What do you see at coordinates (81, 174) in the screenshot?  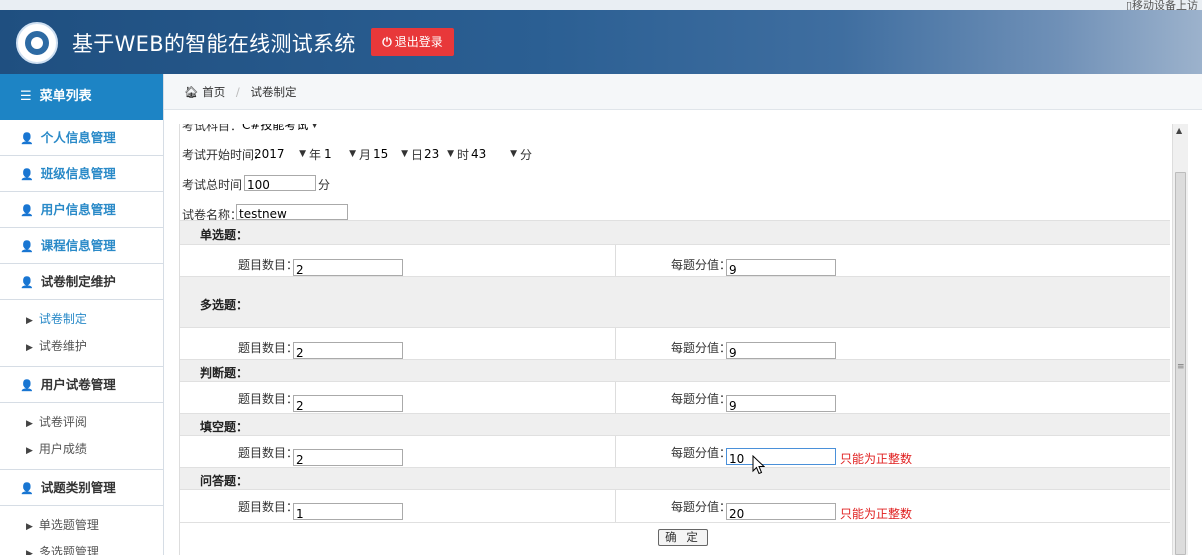 I see `sidebar-item-class-info: 👤 班级信息管理` at bounding box center [81, 174].